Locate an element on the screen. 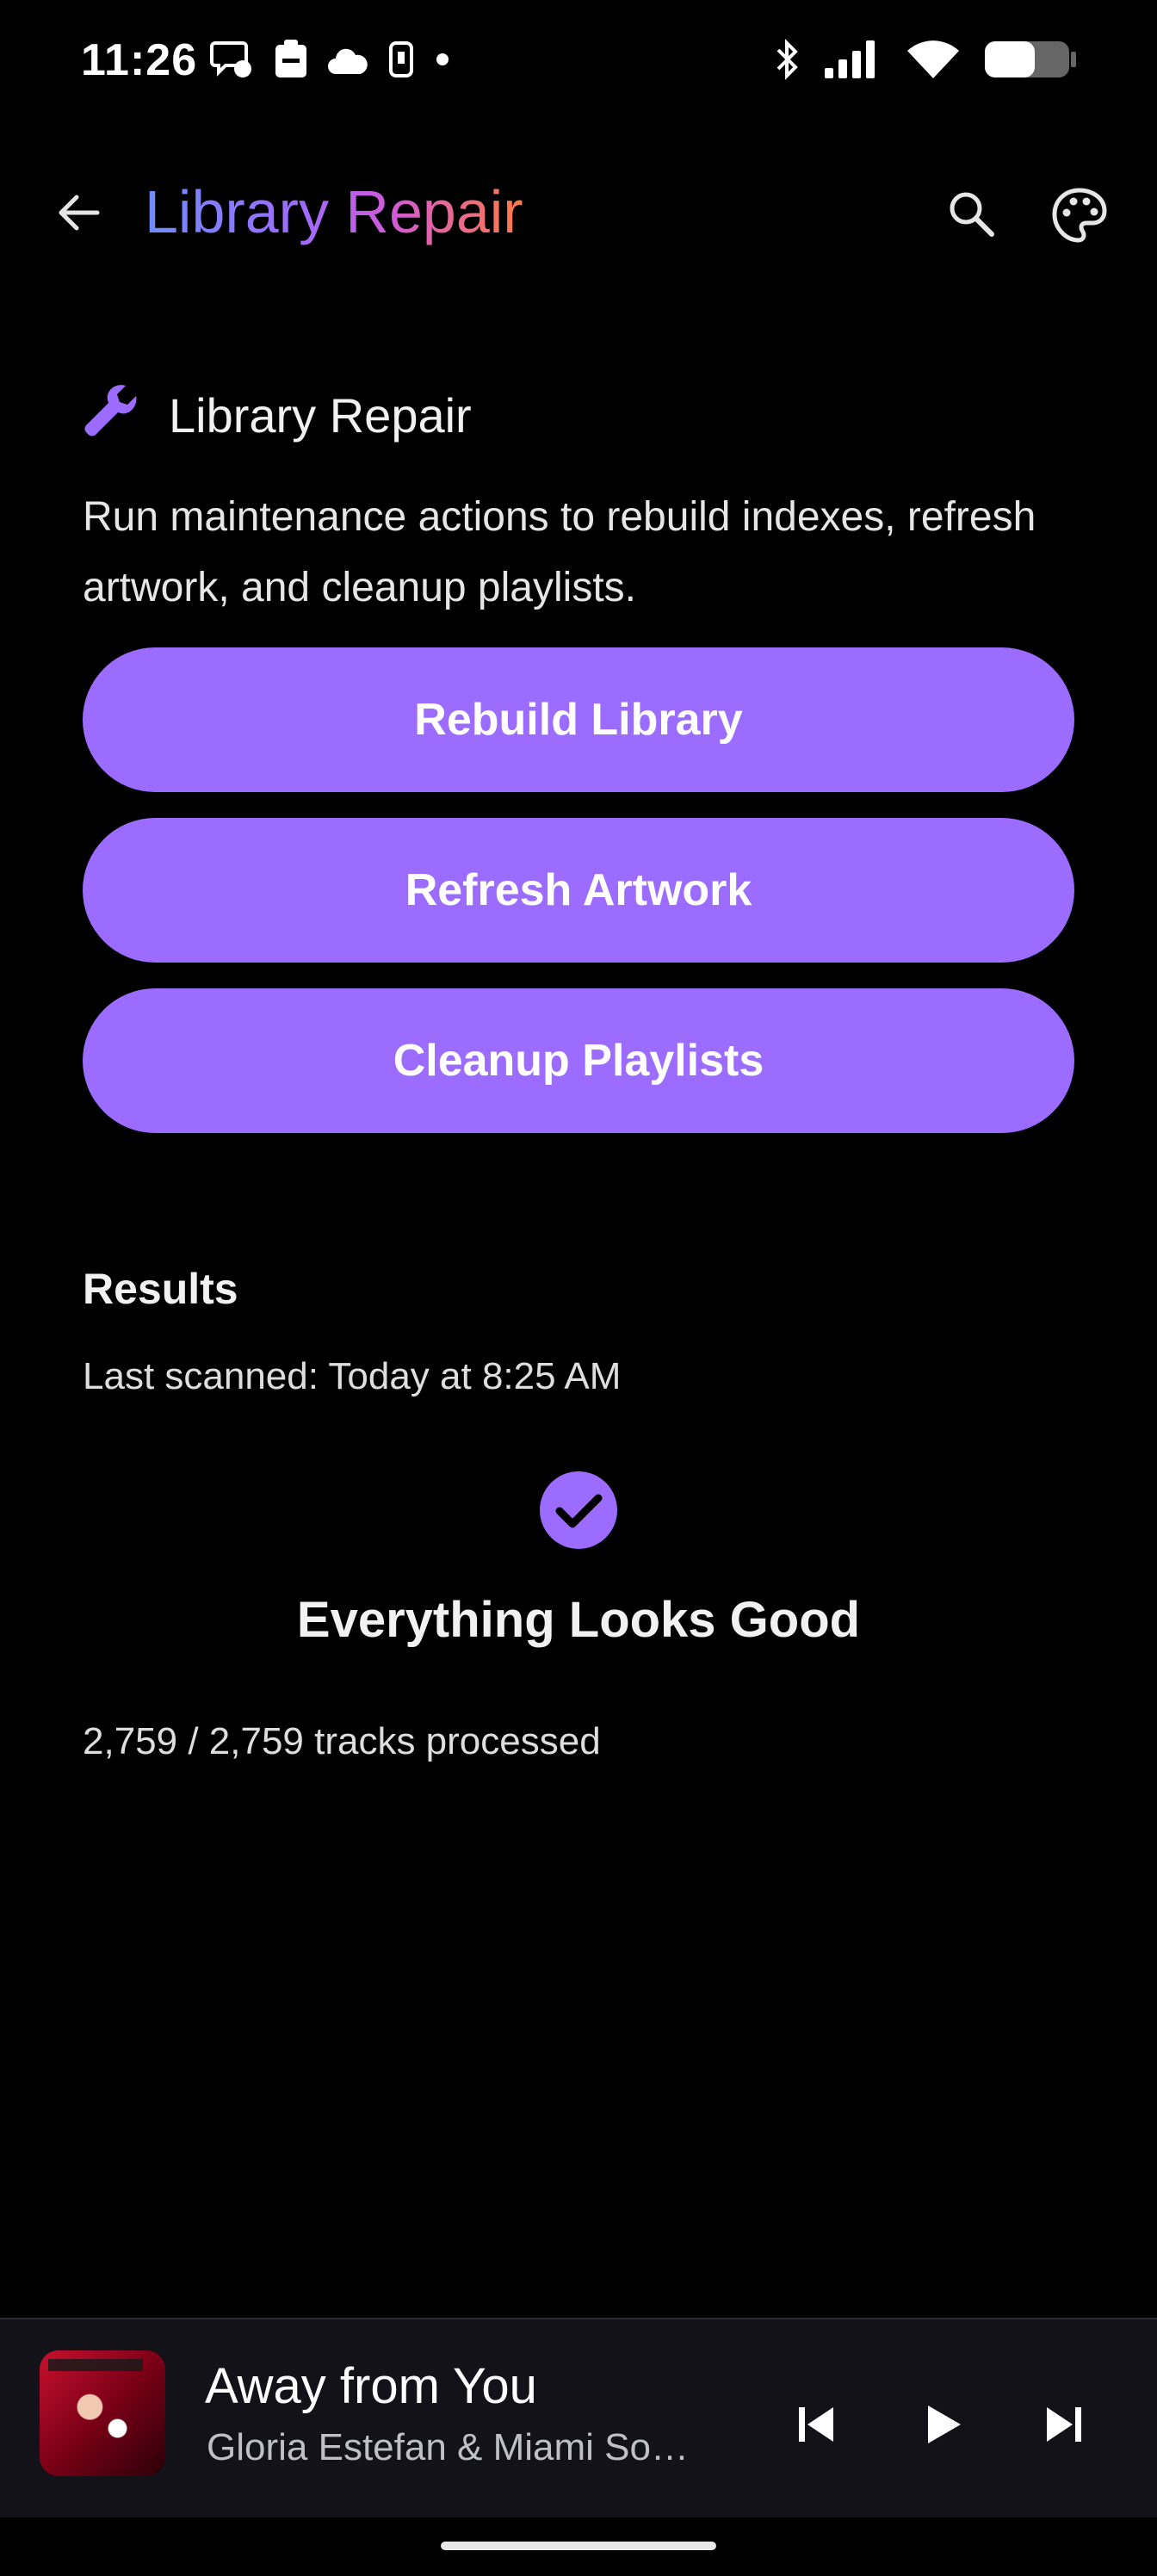 The image size is (1157, 2576). notification-icon is located at coordinates (401, 60).